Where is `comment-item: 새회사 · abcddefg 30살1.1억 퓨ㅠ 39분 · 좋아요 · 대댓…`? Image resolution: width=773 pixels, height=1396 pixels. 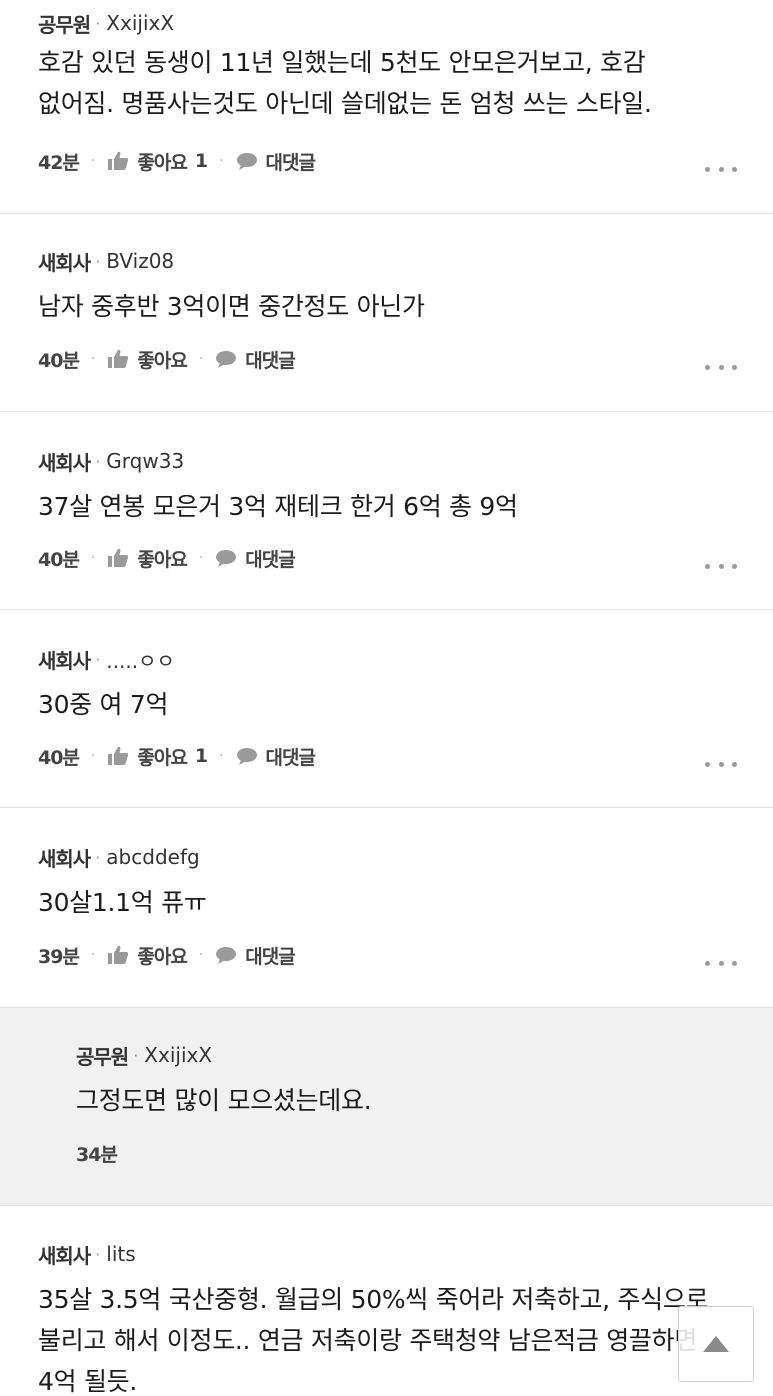
comment-item: 새회사 · abcddefg 30살1.1억 퓨ㅠ 39분 · 좋아요 · 대댓… is located at coordinates (386, 908).